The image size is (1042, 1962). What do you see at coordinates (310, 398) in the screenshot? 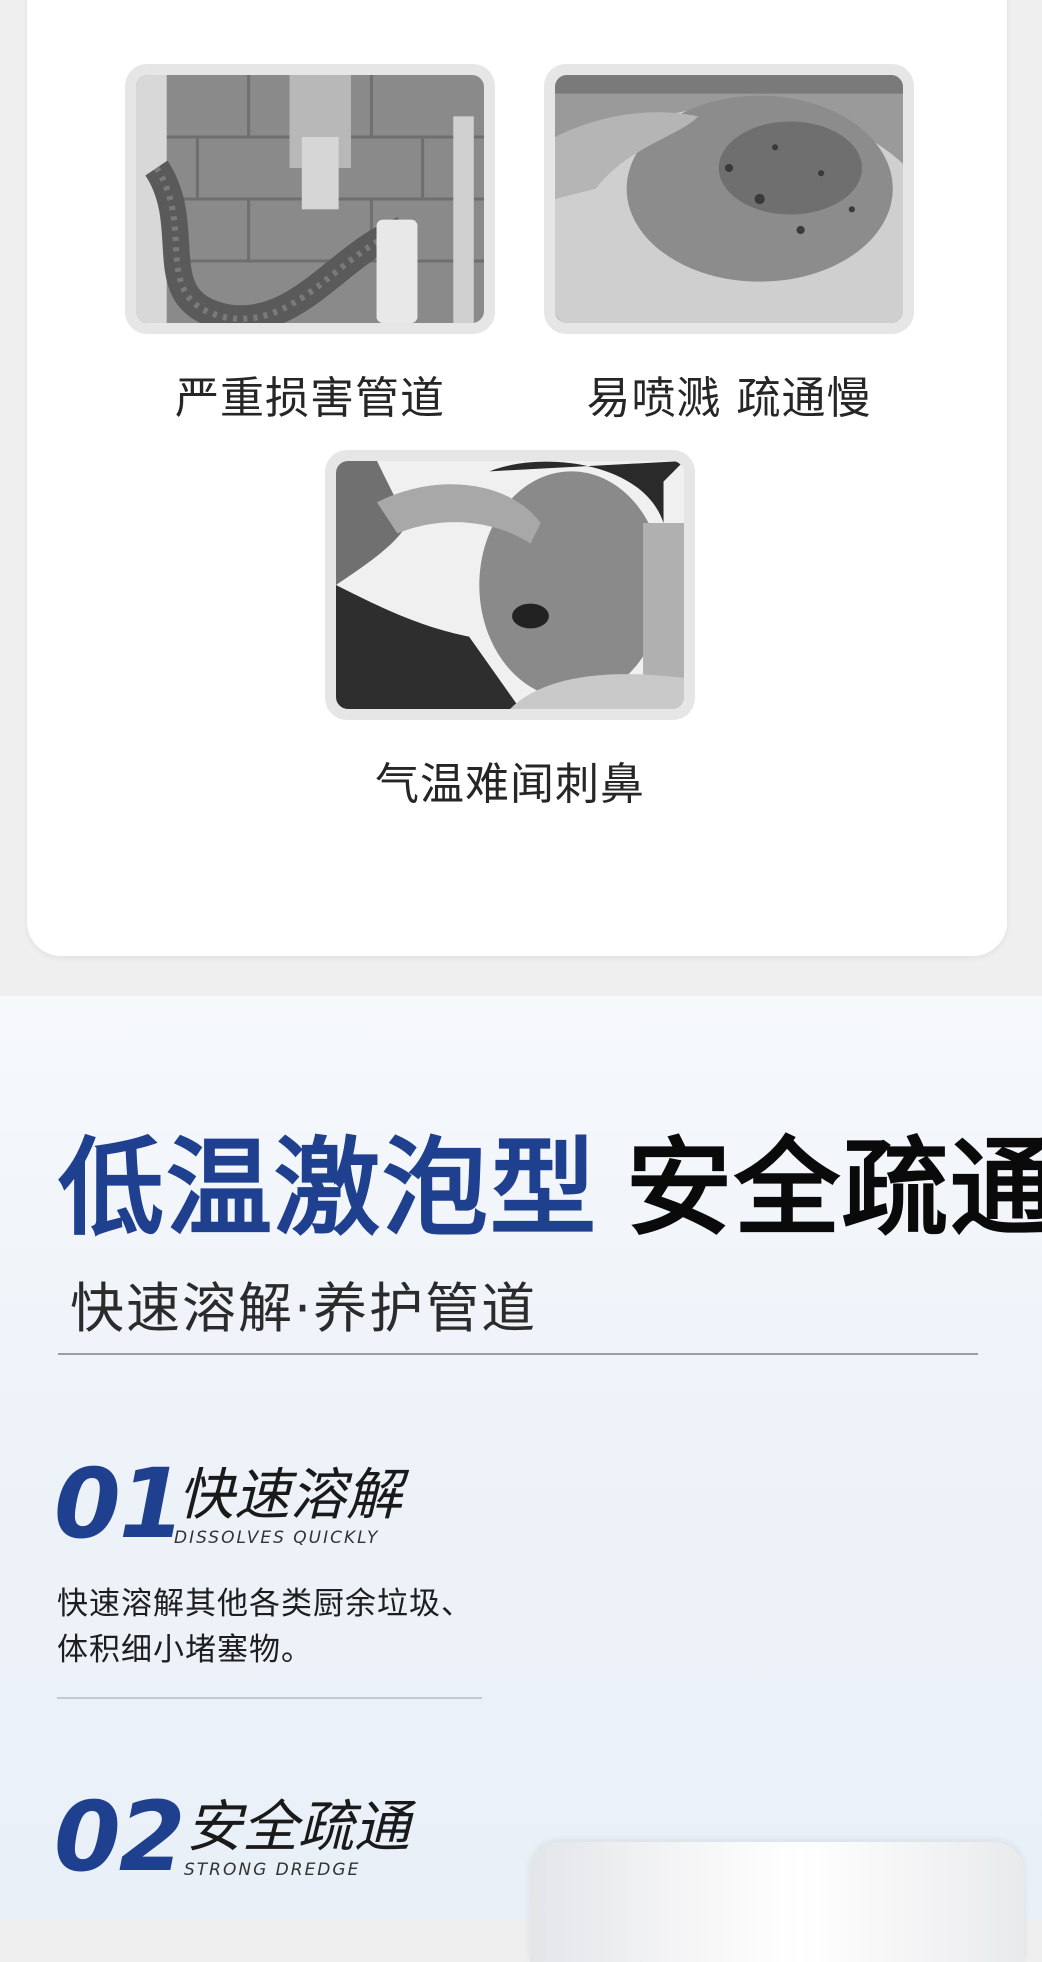
I see `problem-caption: 严重损害管道` at bounding box center [310, 398].